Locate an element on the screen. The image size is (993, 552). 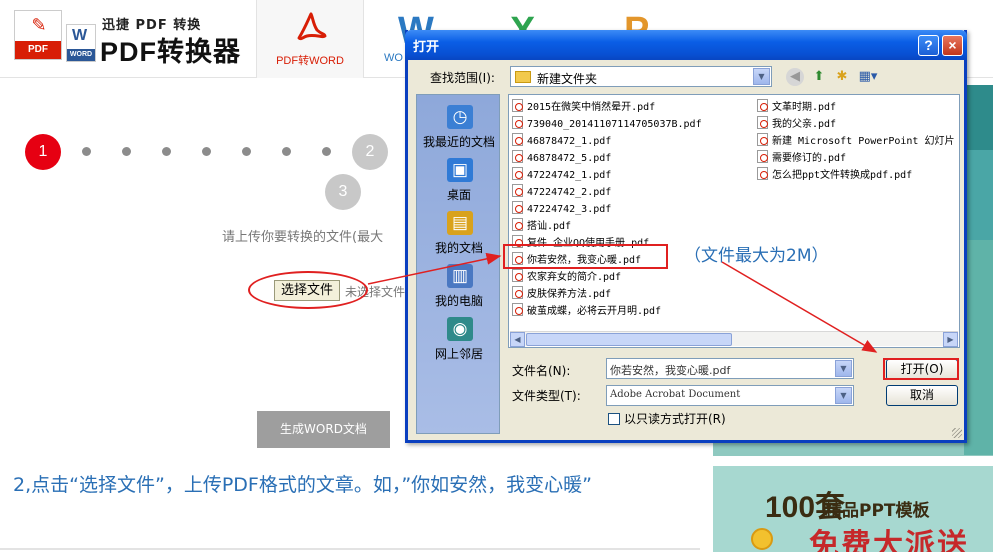
coin-icon is located at coordinates (762, 539).